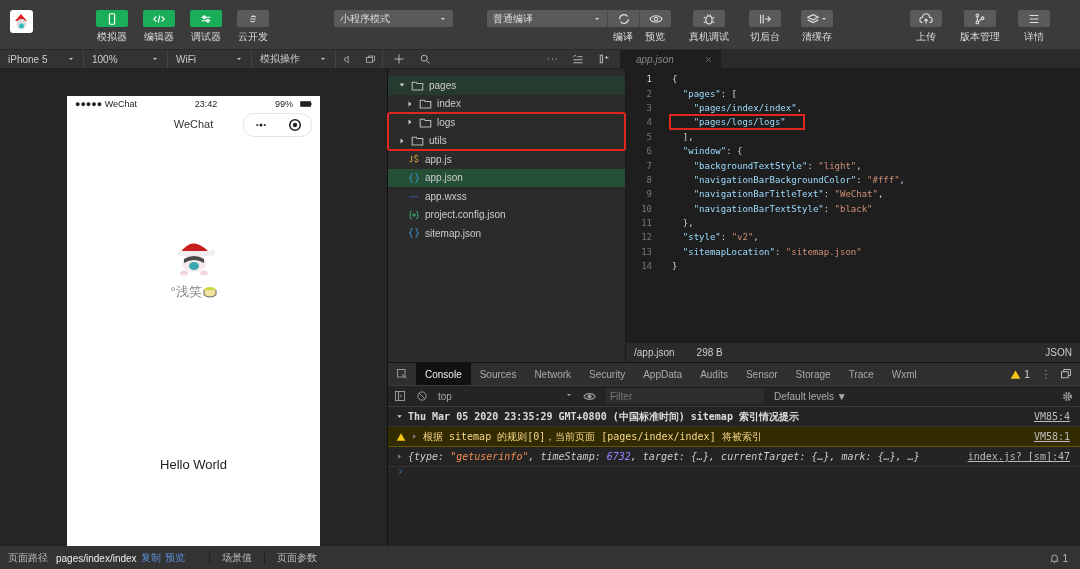 The height and width of the screenshot is (569, 1080). What do you see at coordinates (646, 237) in the screenshot?
I see `line-number: 12` at bounding box center [646, 237].